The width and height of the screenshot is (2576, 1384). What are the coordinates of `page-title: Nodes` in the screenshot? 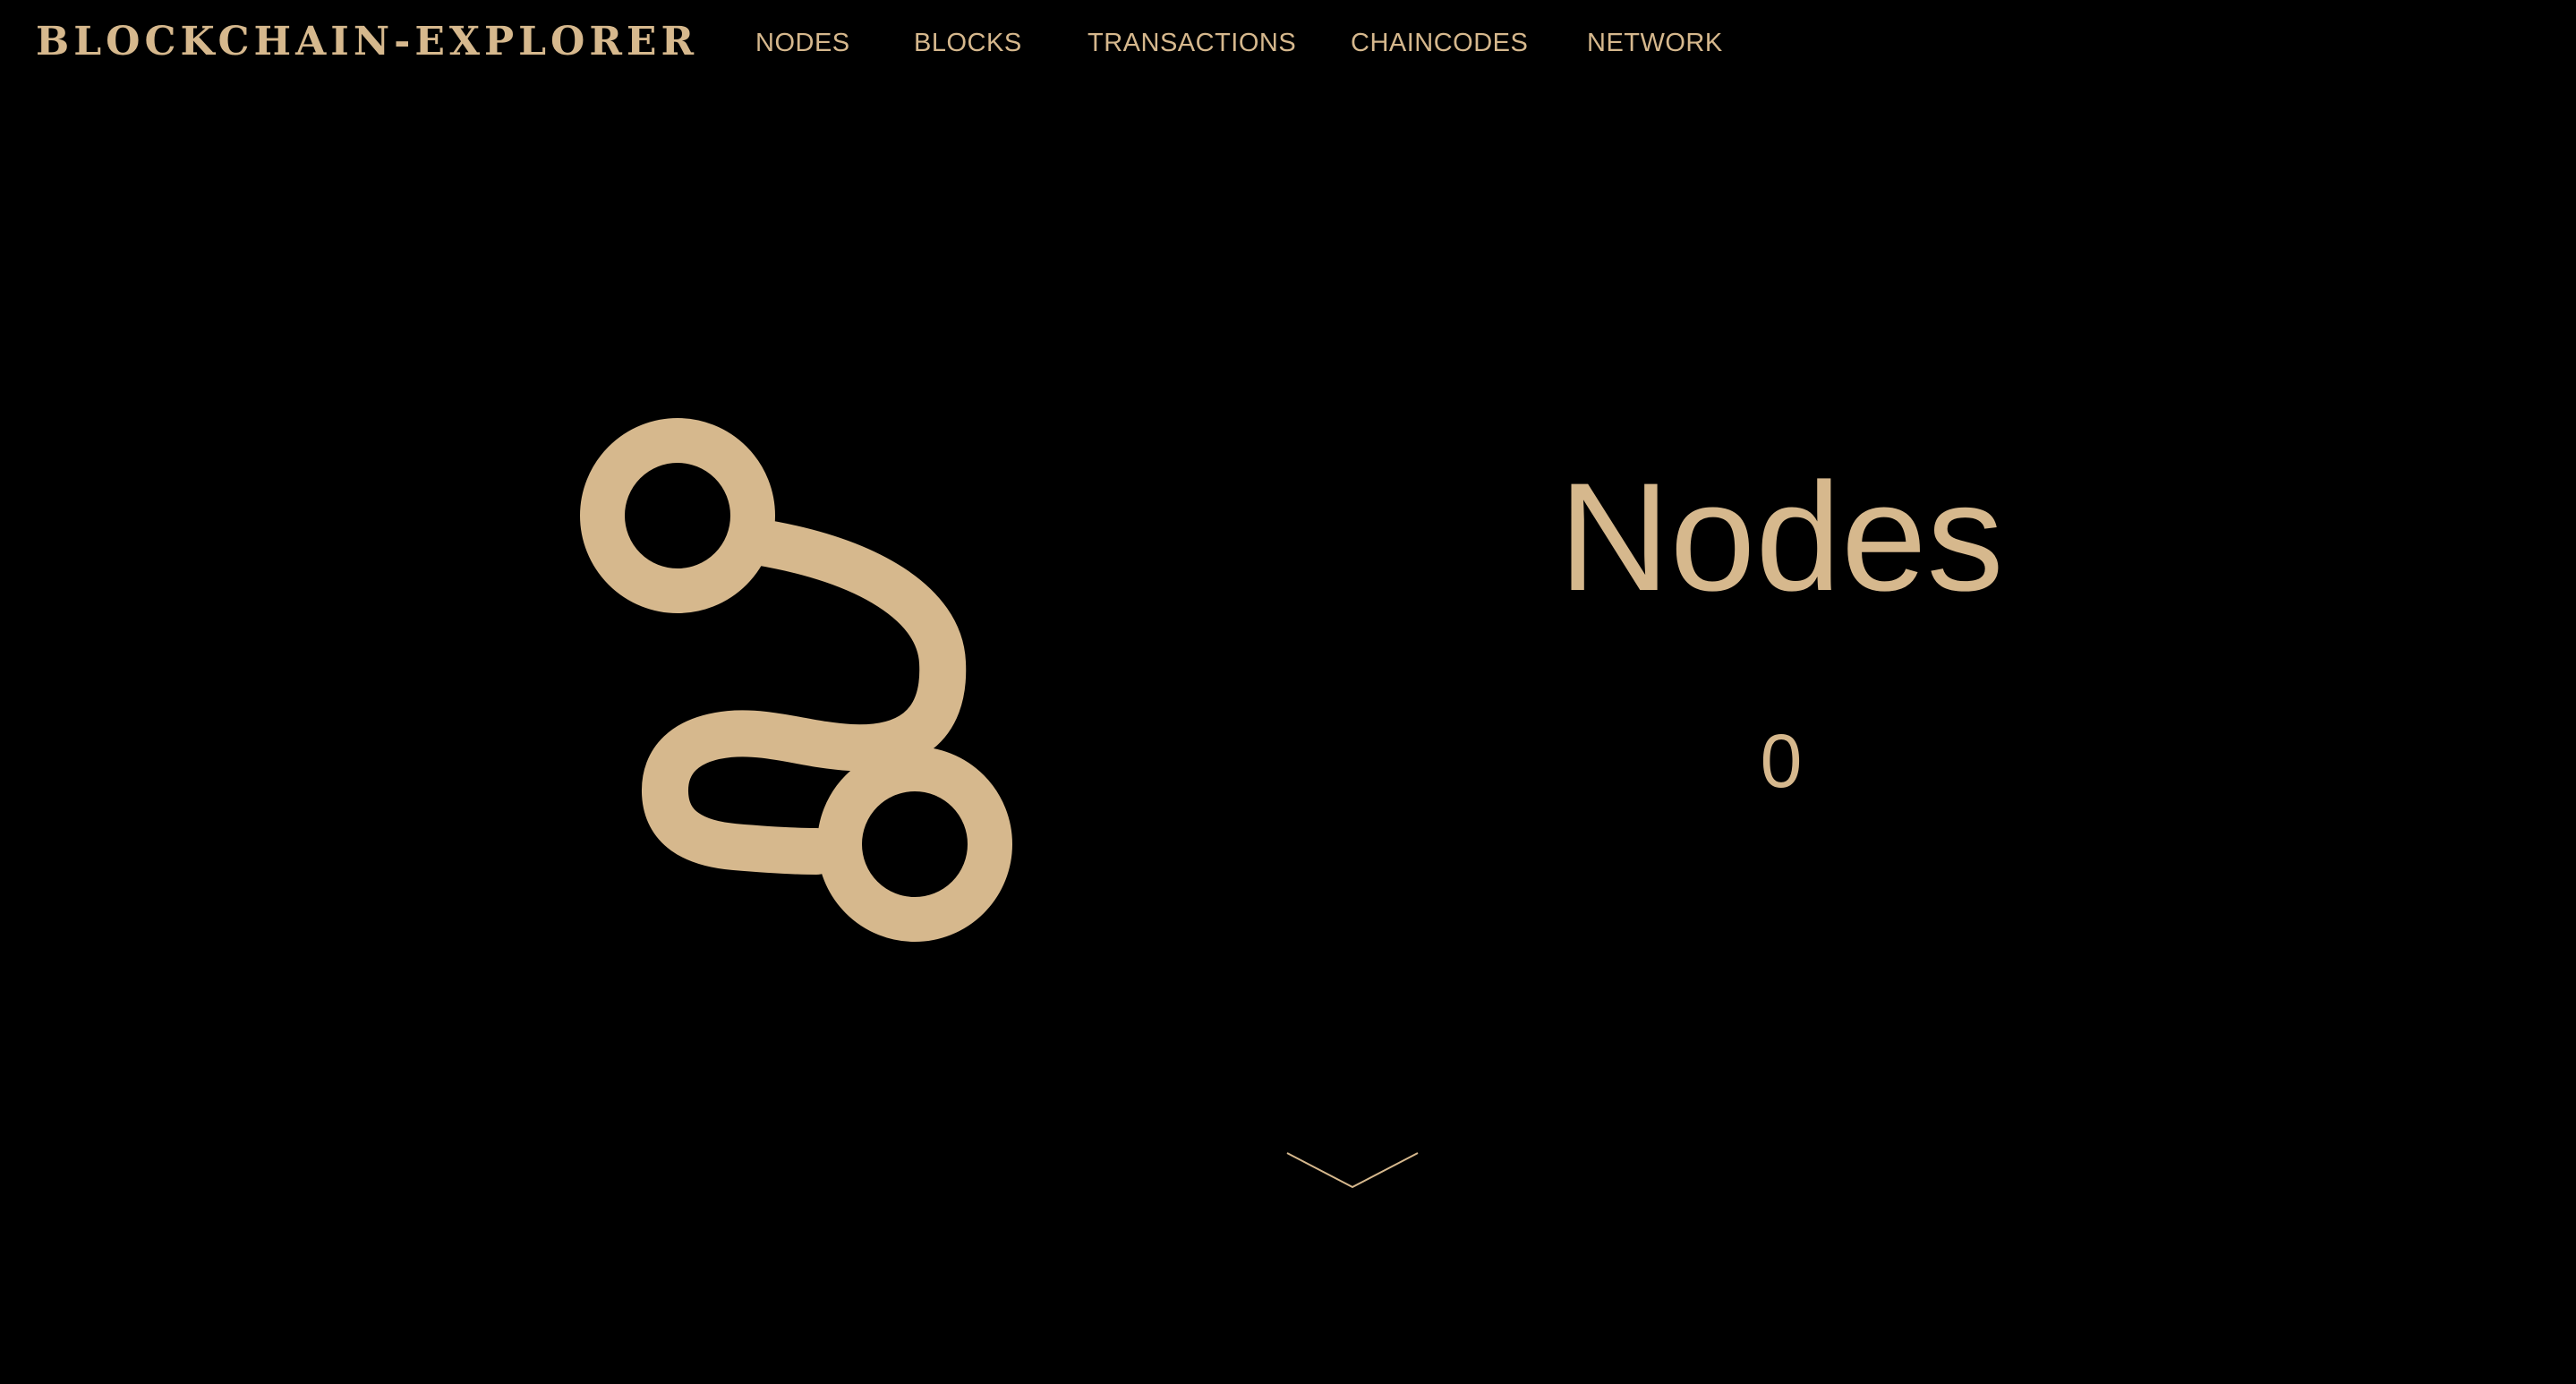 It's located at (1781, 537).